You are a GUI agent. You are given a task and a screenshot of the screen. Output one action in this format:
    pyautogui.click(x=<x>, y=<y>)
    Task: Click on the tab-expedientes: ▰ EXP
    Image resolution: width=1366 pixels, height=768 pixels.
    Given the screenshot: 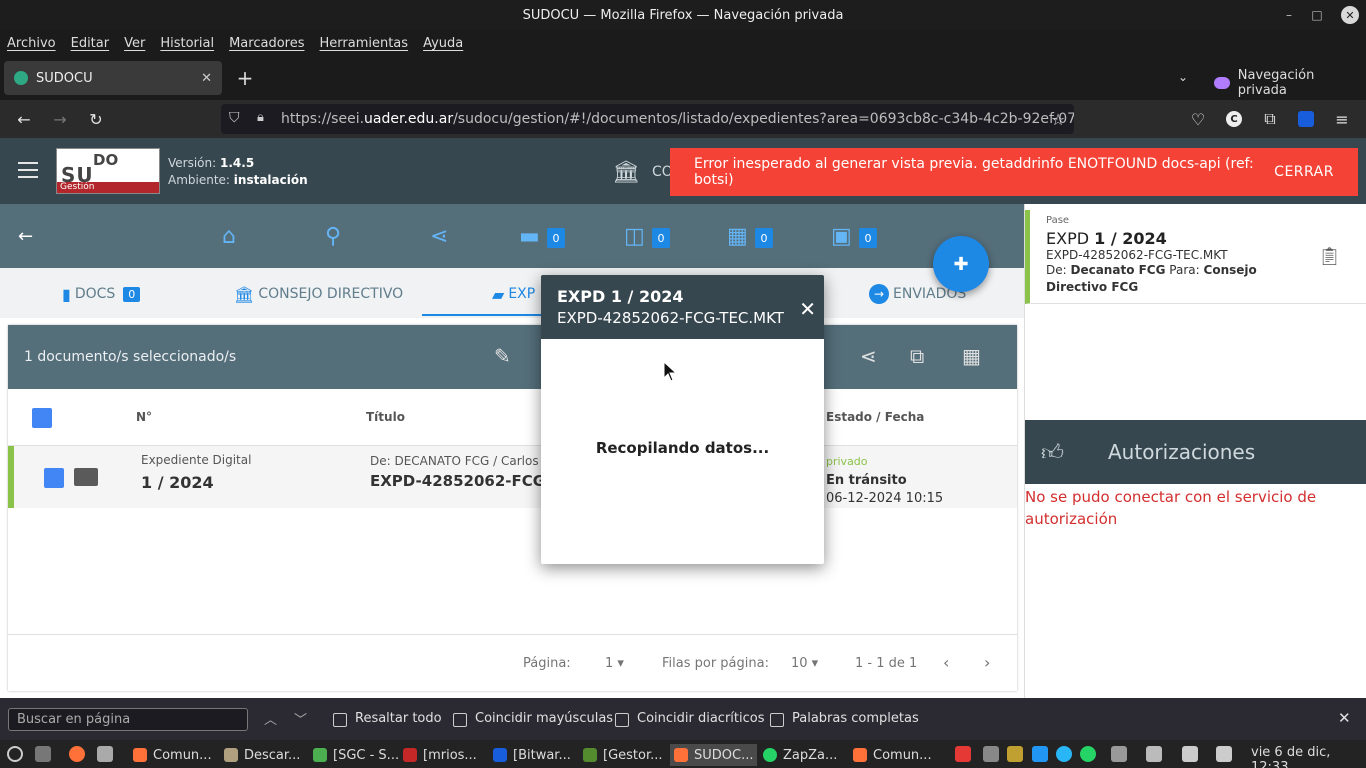 What is the action you would take?
    pyautogui.click(x=513, y=294)
    